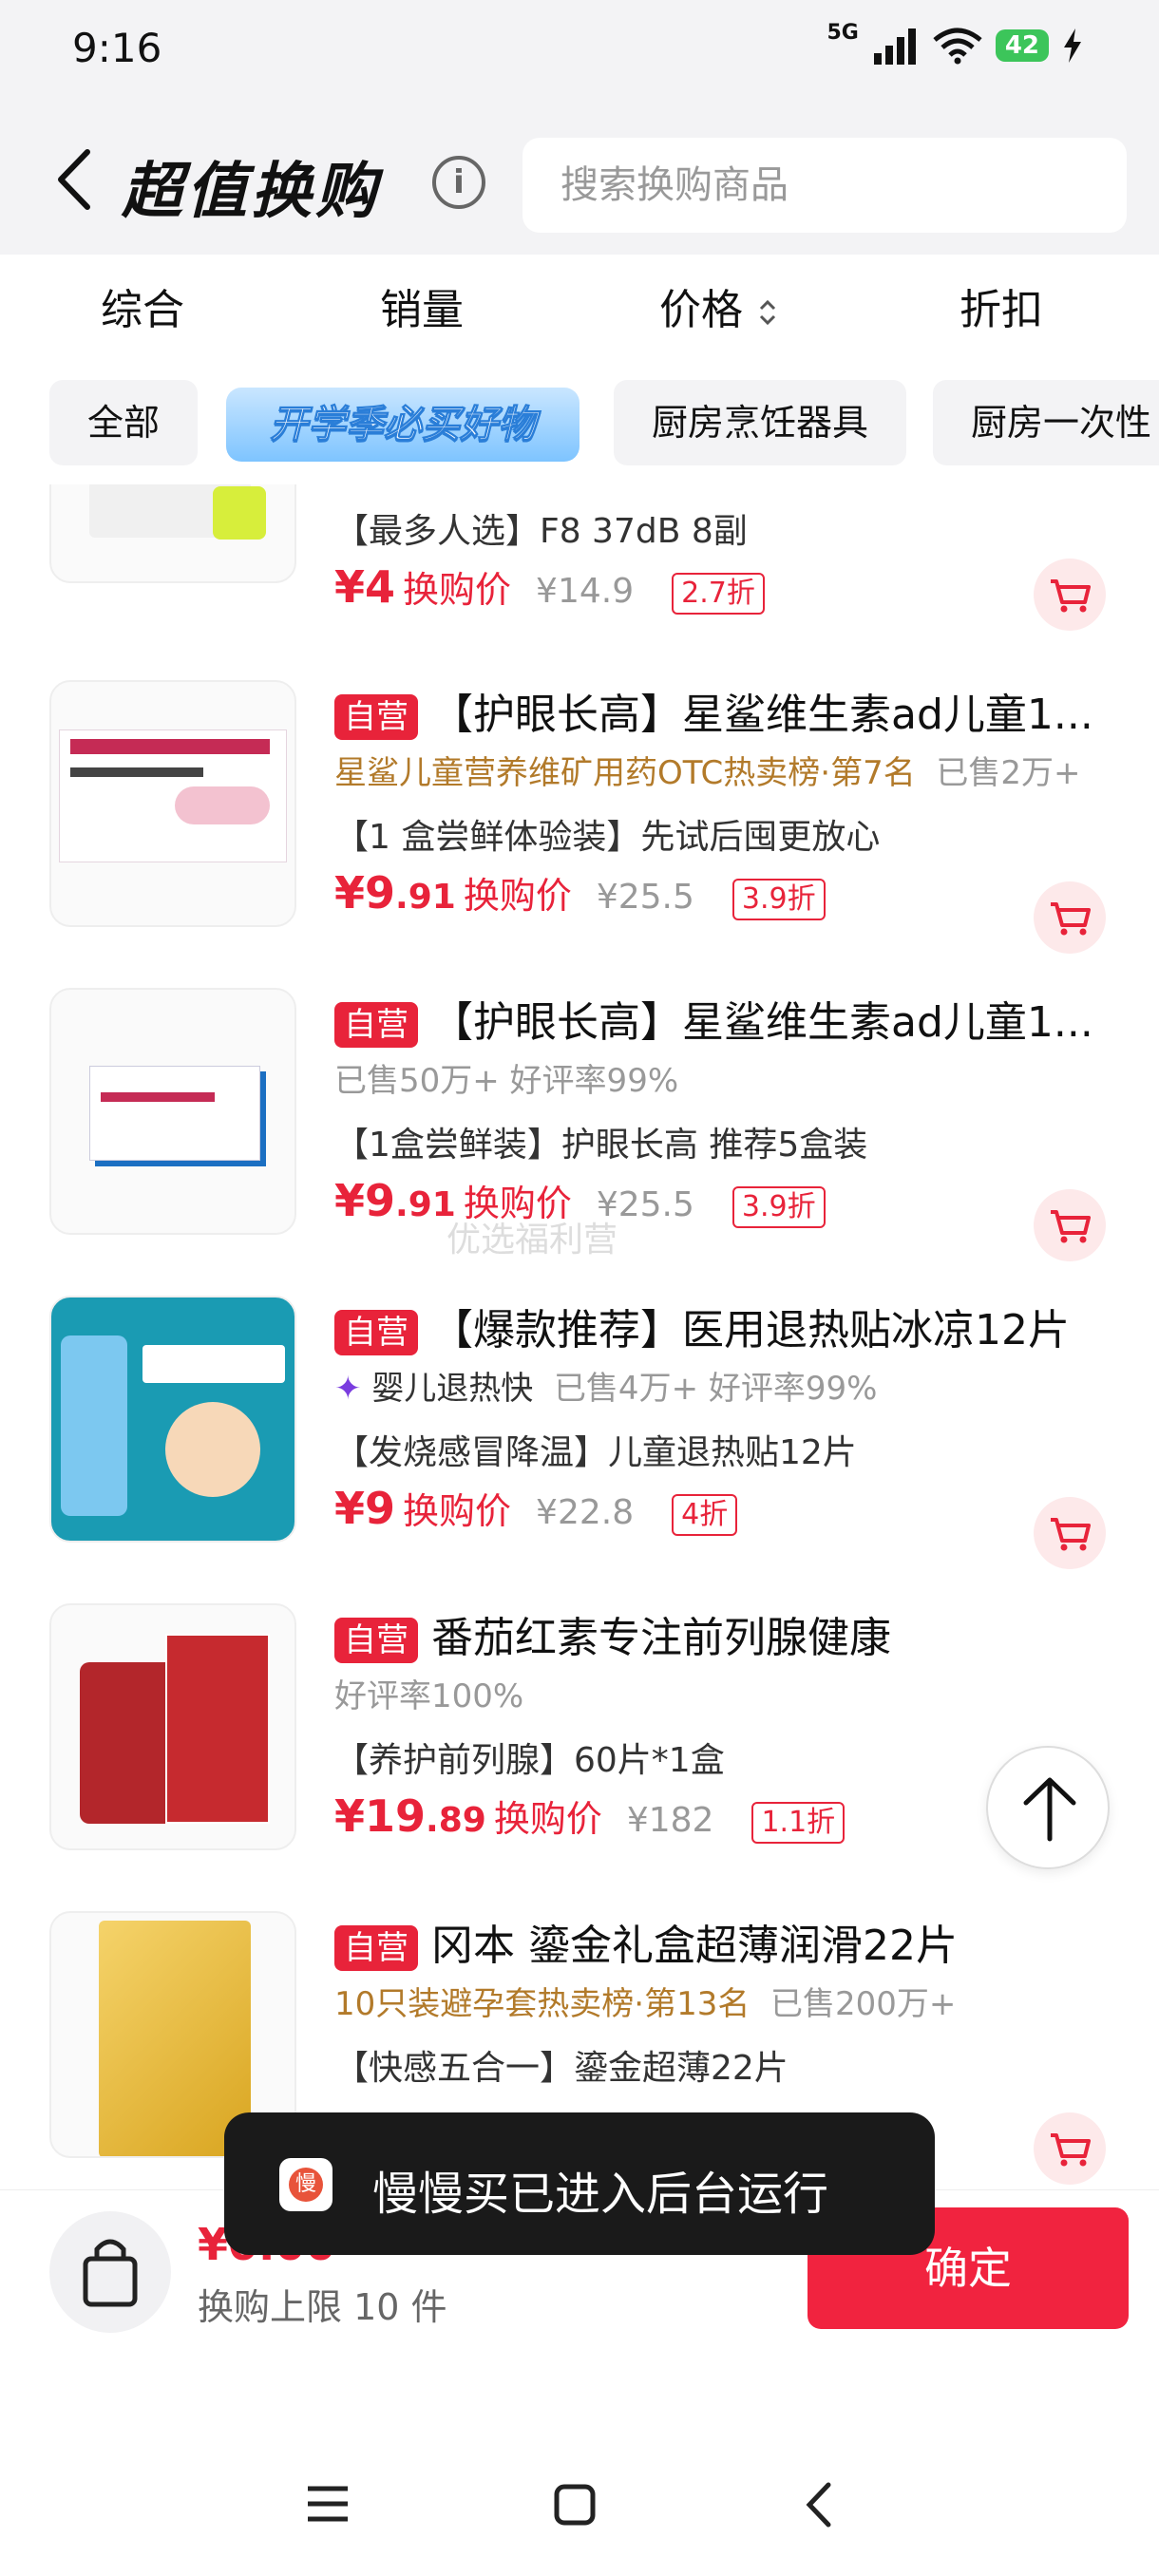  What do you see at coordinates (251, 192) in the screenshot?
I see `page-title: 超值换购` at bounding box center [251, 192].